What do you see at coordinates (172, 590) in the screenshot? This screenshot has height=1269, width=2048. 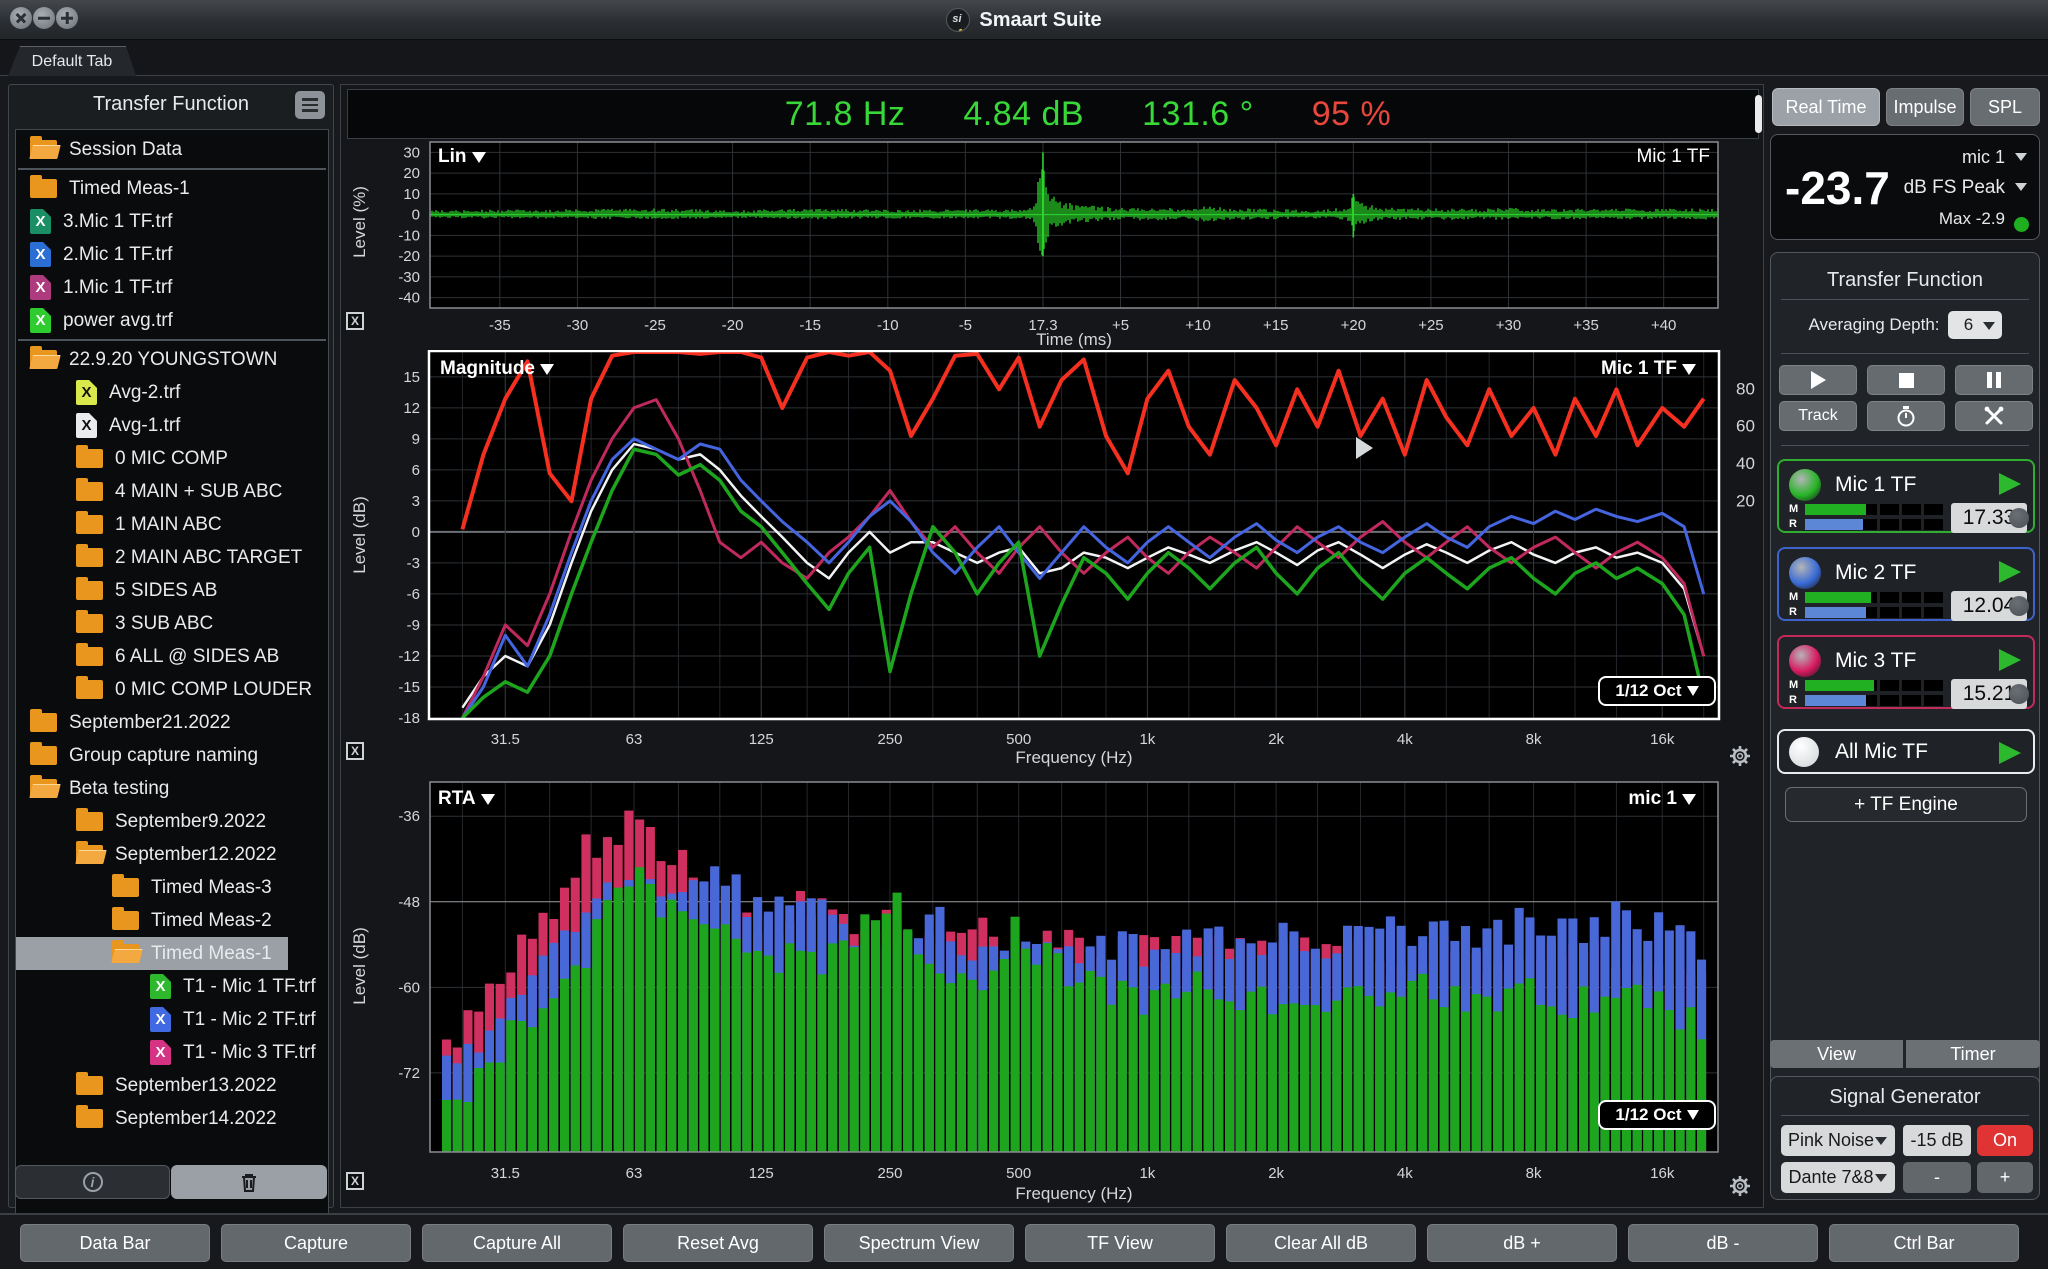 I see `tree-item: 5 SIDES AB` at bounding box center [172, 590].